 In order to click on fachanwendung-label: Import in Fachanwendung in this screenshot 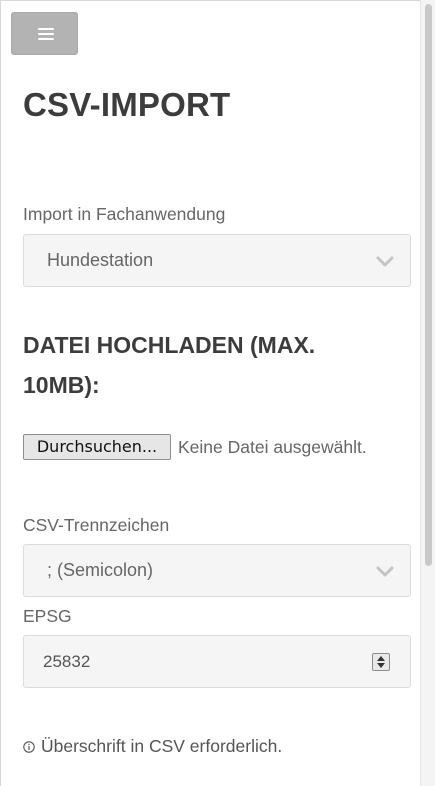, I will do `click(124, 214)`.